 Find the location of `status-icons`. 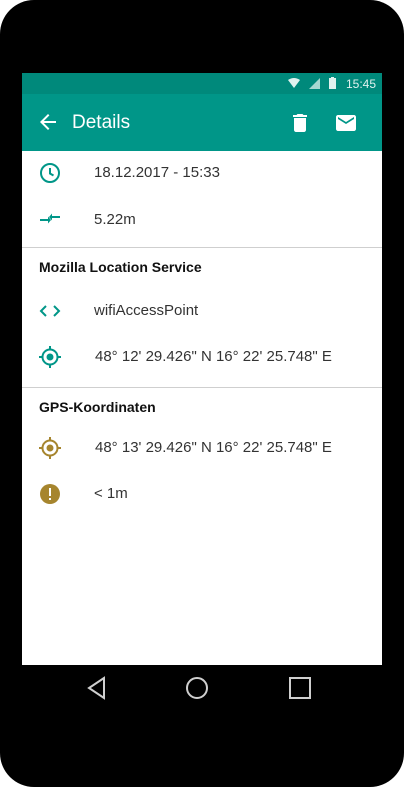

status-icons is located at coordinates (312, 83).